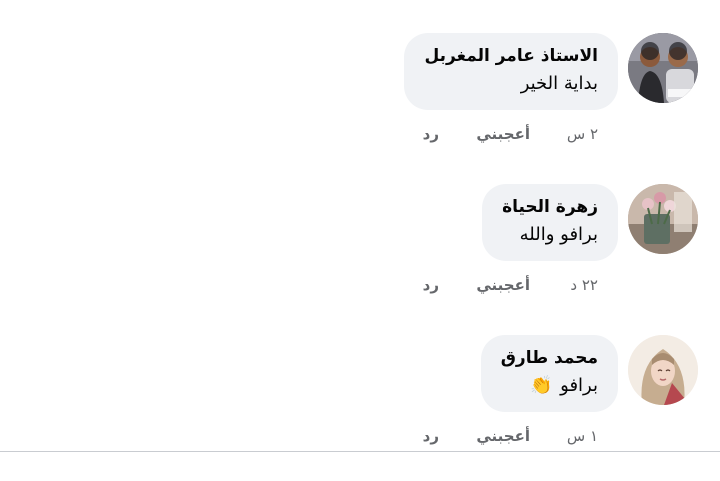 Image resolution: width=720 pixels, height=481 pixels. I want to click on comment-text: برافو والله, so click(558, 234).